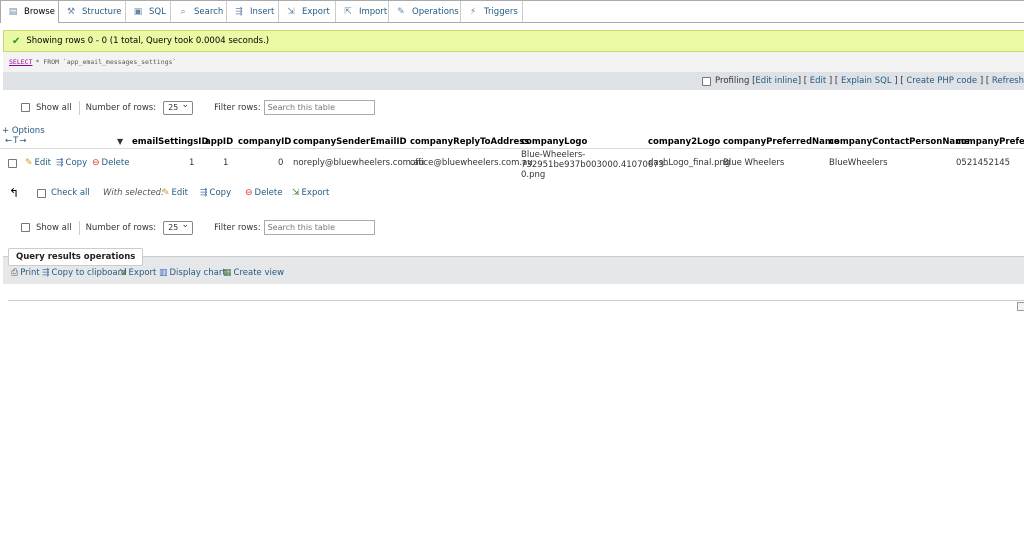 Image resolution: width=1024 pixels, height=553 pixels. Describe the element at coordinates (12, 163) in the screenshot. I see `row-checkbox` at that location.